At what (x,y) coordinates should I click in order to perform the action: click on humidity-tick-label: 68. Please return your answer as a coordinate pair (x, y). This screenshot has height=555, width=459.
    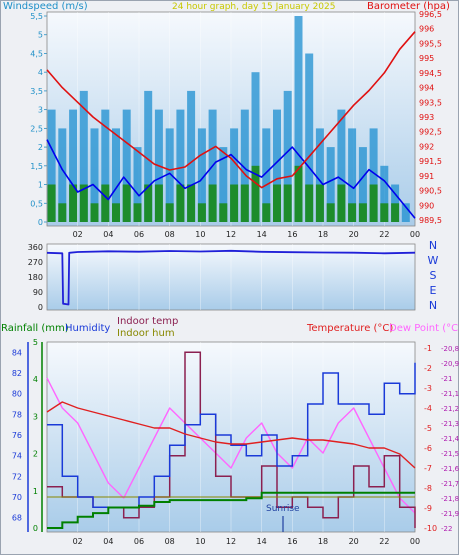
    Looking at the image, I should click on (17, 518).